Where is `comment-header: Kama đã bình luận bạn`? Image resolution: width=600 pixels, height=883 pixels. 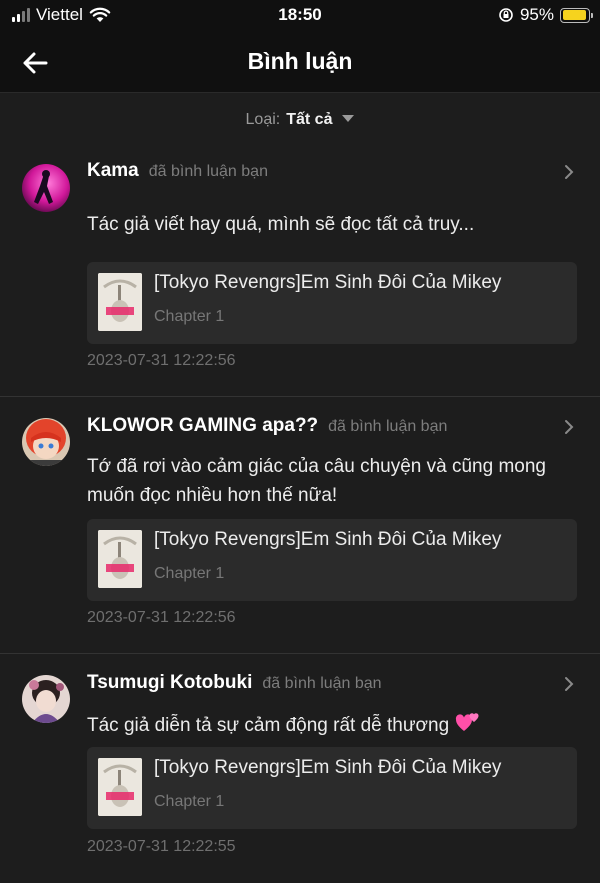 comment-header: Kama đã bình luận bạn is located at coordinates (177, 171).